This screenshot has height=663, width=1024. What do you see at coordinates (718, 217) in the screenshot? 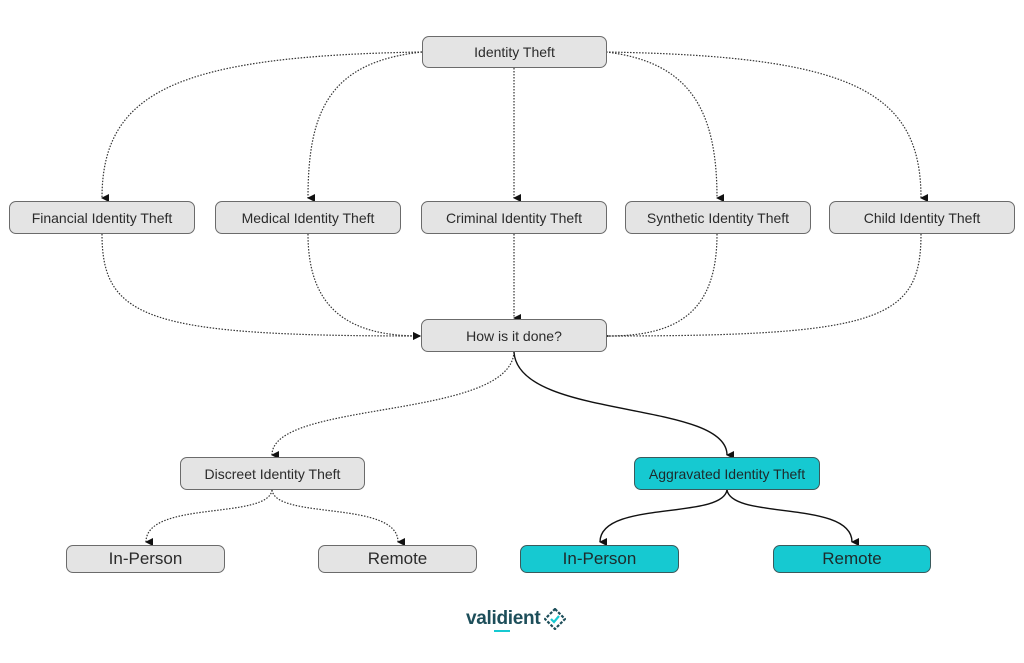
I see `node-synthetic-identity-theft: Synthetic Identity Theft` at bounding box center [718, 217].